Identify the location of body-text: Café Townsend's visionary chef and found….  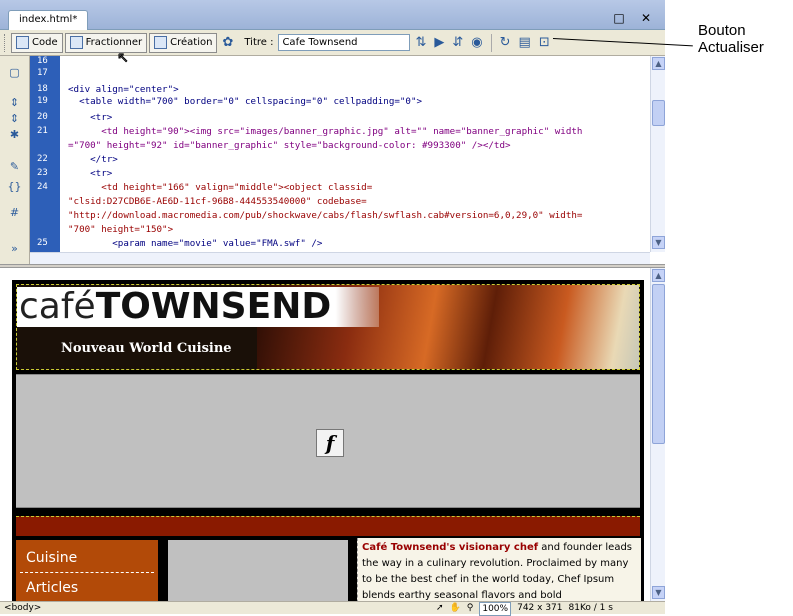
(499, 569).